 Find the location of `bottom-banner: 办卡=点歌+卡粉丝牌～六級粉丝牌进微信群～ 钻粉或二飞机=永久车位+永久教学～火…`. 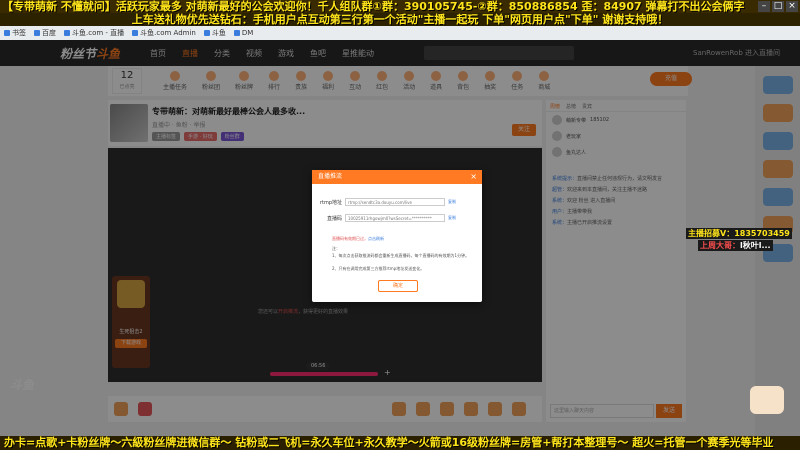

bottom-banner: 办卡=点歌+卡粉丝牌～六級粉丝牌进微信群～ 钻粉或二飞机=永久车位+永久教学～火… is located at coordinates (400, 443).